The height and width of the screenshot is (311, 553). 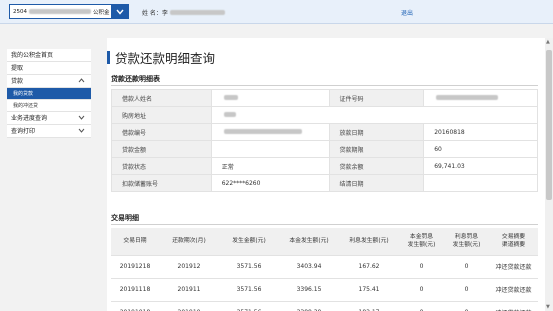 I want to click on trade-col-header: 交易摘要 渠道摘要, so click(x=513, y=242).